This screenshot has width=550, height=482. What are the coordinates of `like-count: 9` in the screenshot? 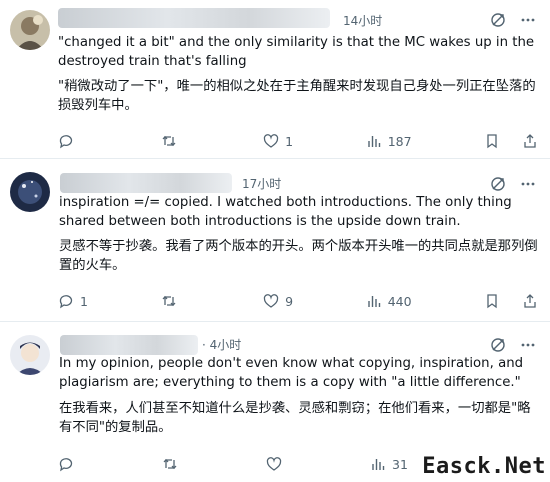 It's located at (289, 301).